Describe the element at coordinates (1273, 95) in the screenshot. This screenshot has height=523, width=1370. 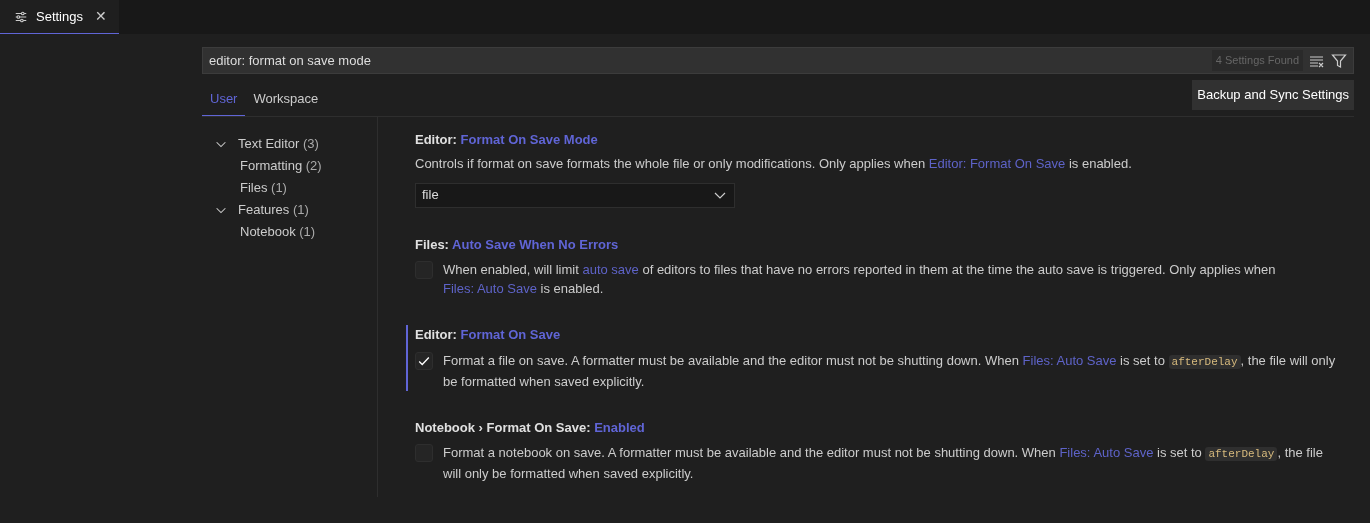
I see `sync-button: Backup and Sync Settings` at that location.